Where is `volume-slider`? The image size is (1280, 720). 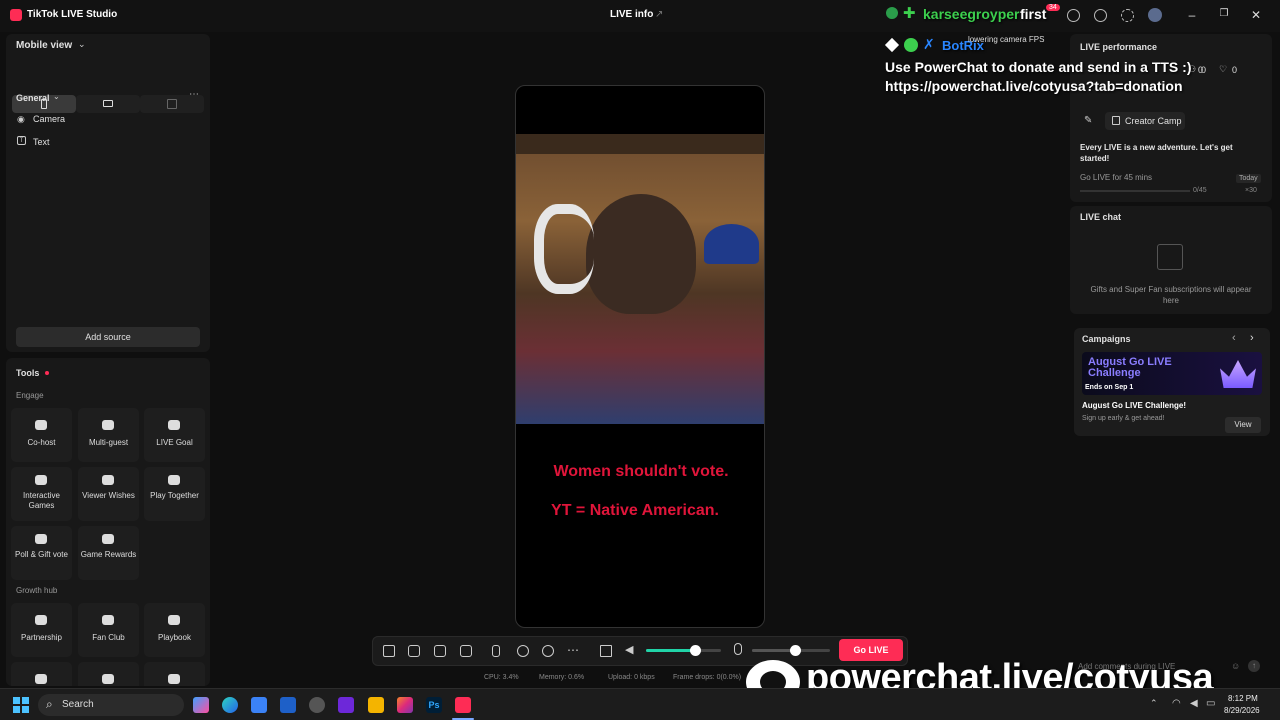 volume-slider is located at coordinates (683, 650).